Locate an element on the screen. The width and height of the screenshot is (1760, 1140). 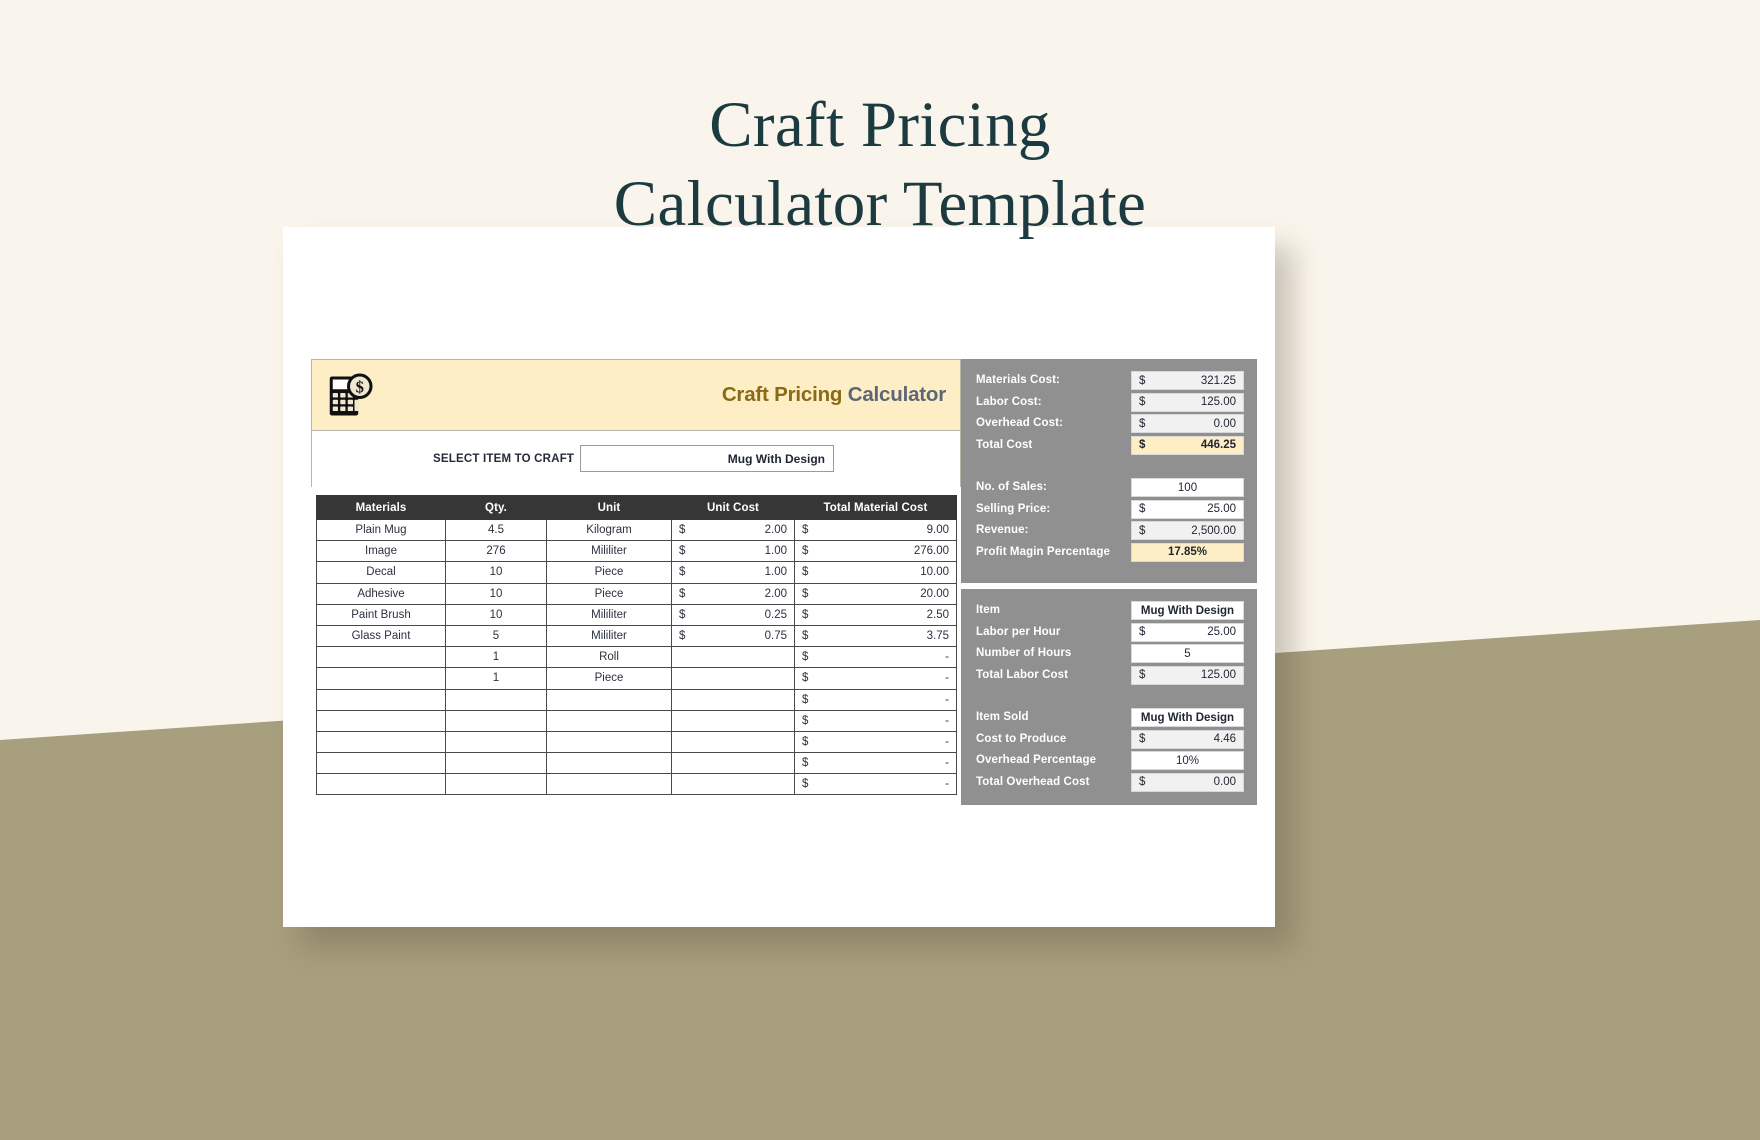
table-row: Decal 10 Piece $1.00 $10.00 is located at coordinates (636, 572).